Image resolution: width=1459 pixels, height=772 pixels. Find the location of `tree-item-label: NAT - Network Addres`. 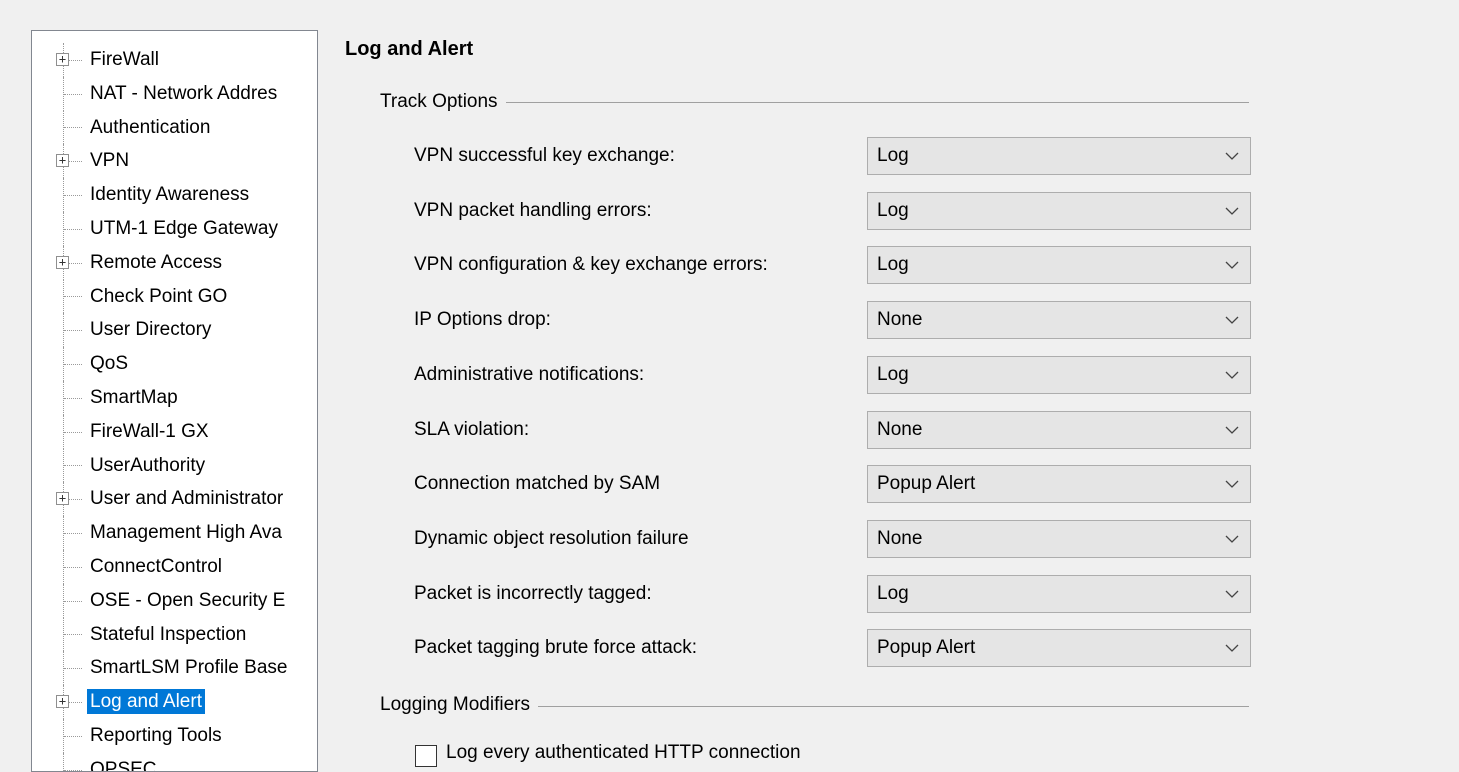

tree-item-label: NAT - Network Addres is located at coordinates (184, 93).